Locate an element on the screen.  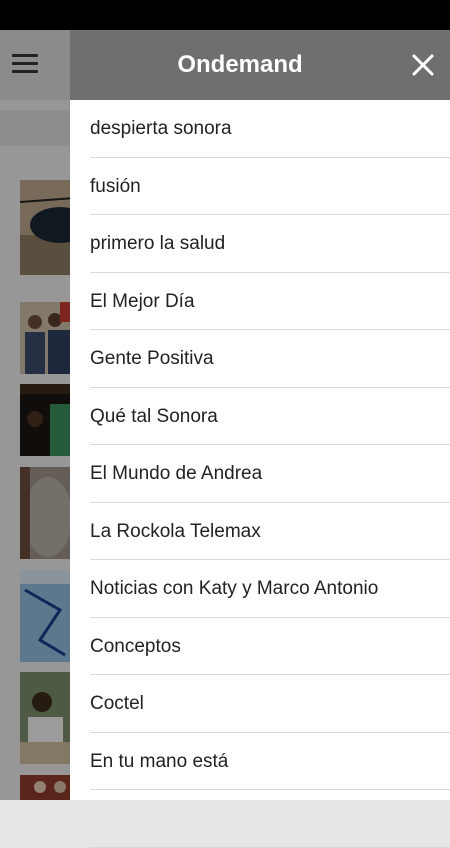
close-icon is located at coordinates (423, 65).